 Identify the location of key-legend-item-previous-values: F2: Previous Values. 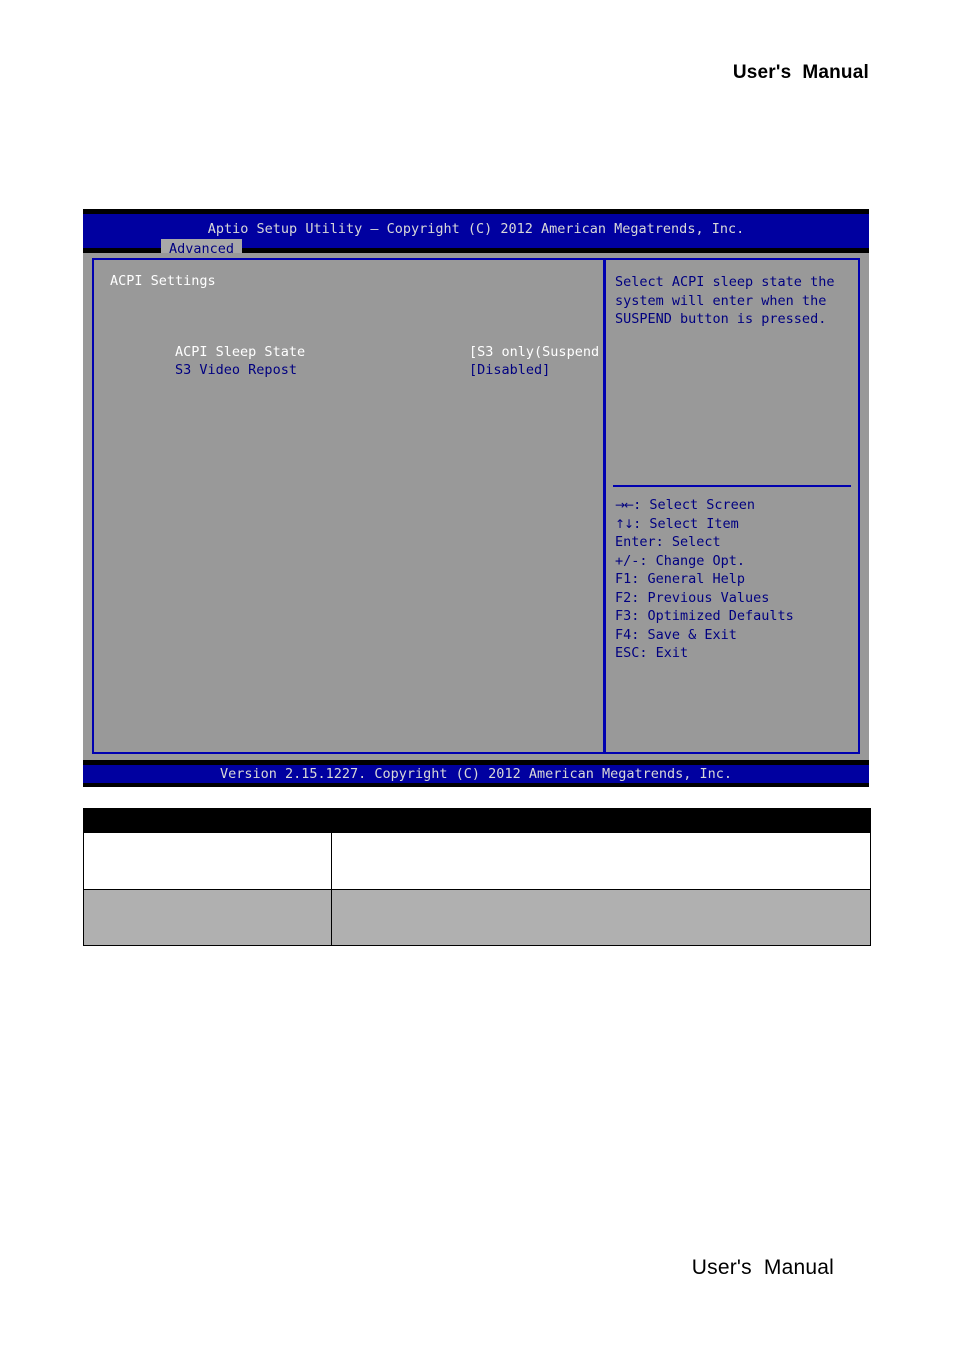
(692, 597).